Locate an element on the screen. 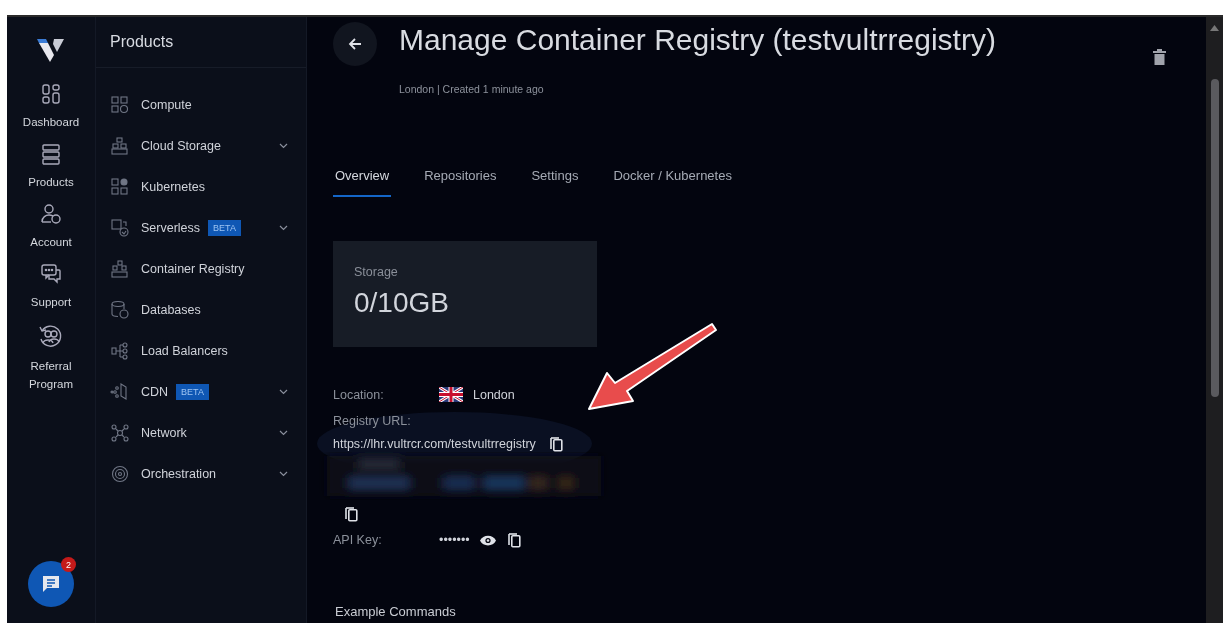 The width and height of the screenshot is (1223, 623). menu-item: Container Registry is located at coordinates (193, 268).